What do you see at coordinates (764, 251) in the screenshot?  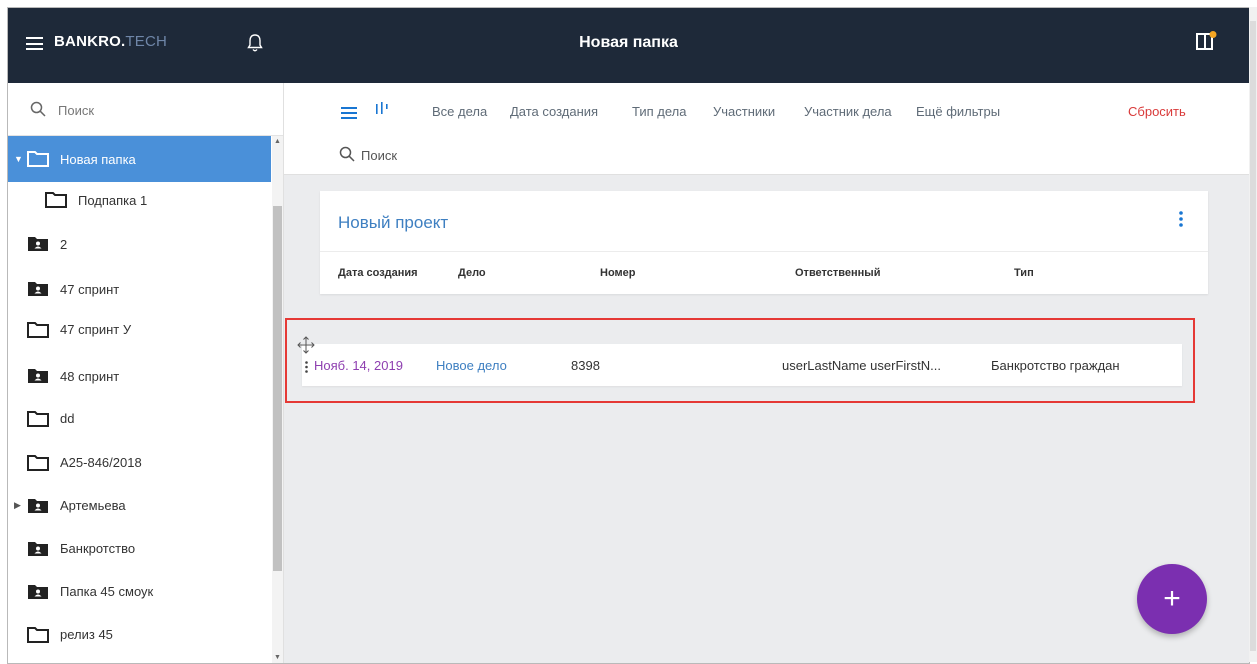 I see `divider` at bounding box center [764, 251].